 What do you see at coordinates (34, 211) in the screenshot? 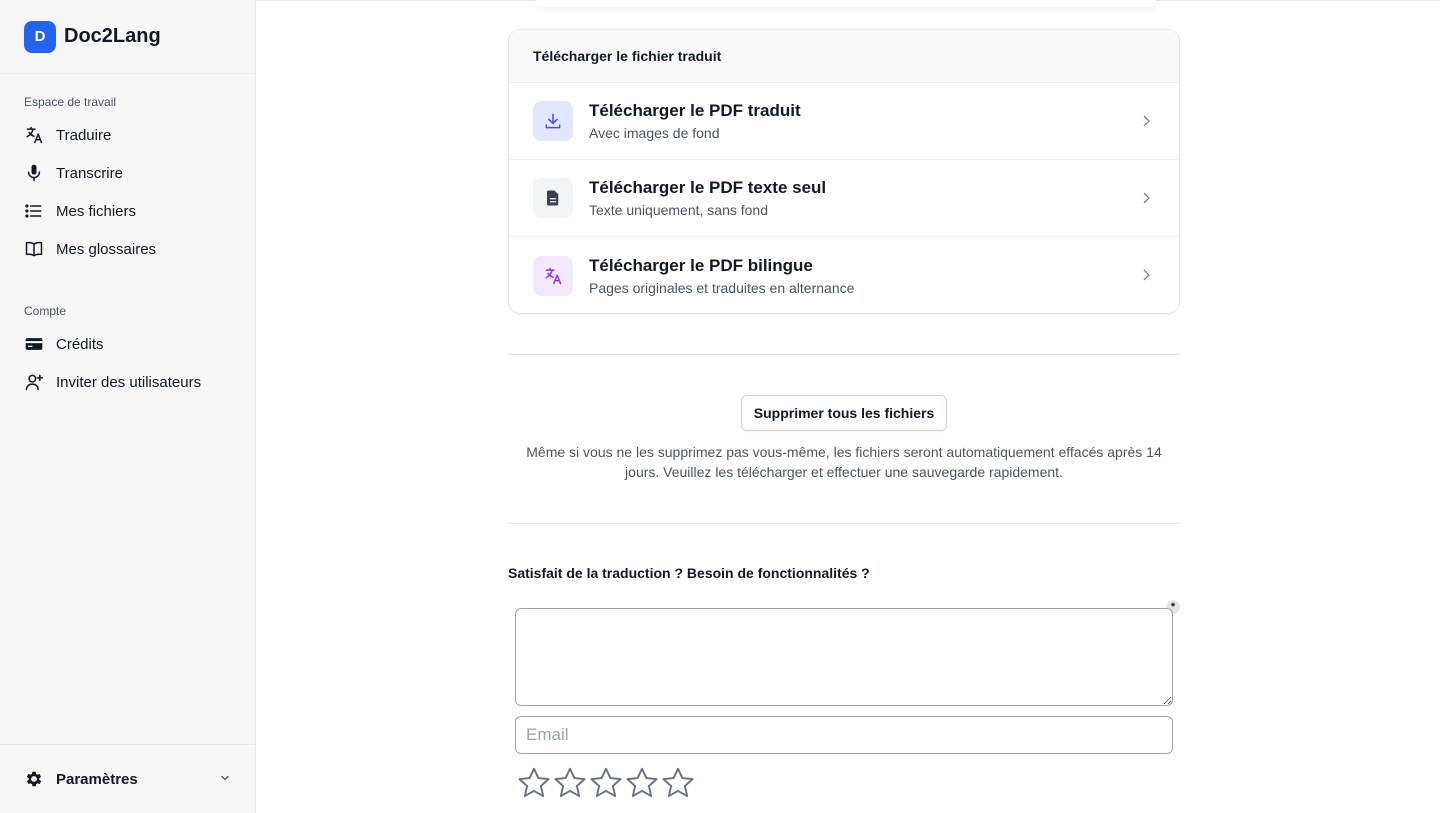
I see `list-icon` at bounding box center [34, 211].